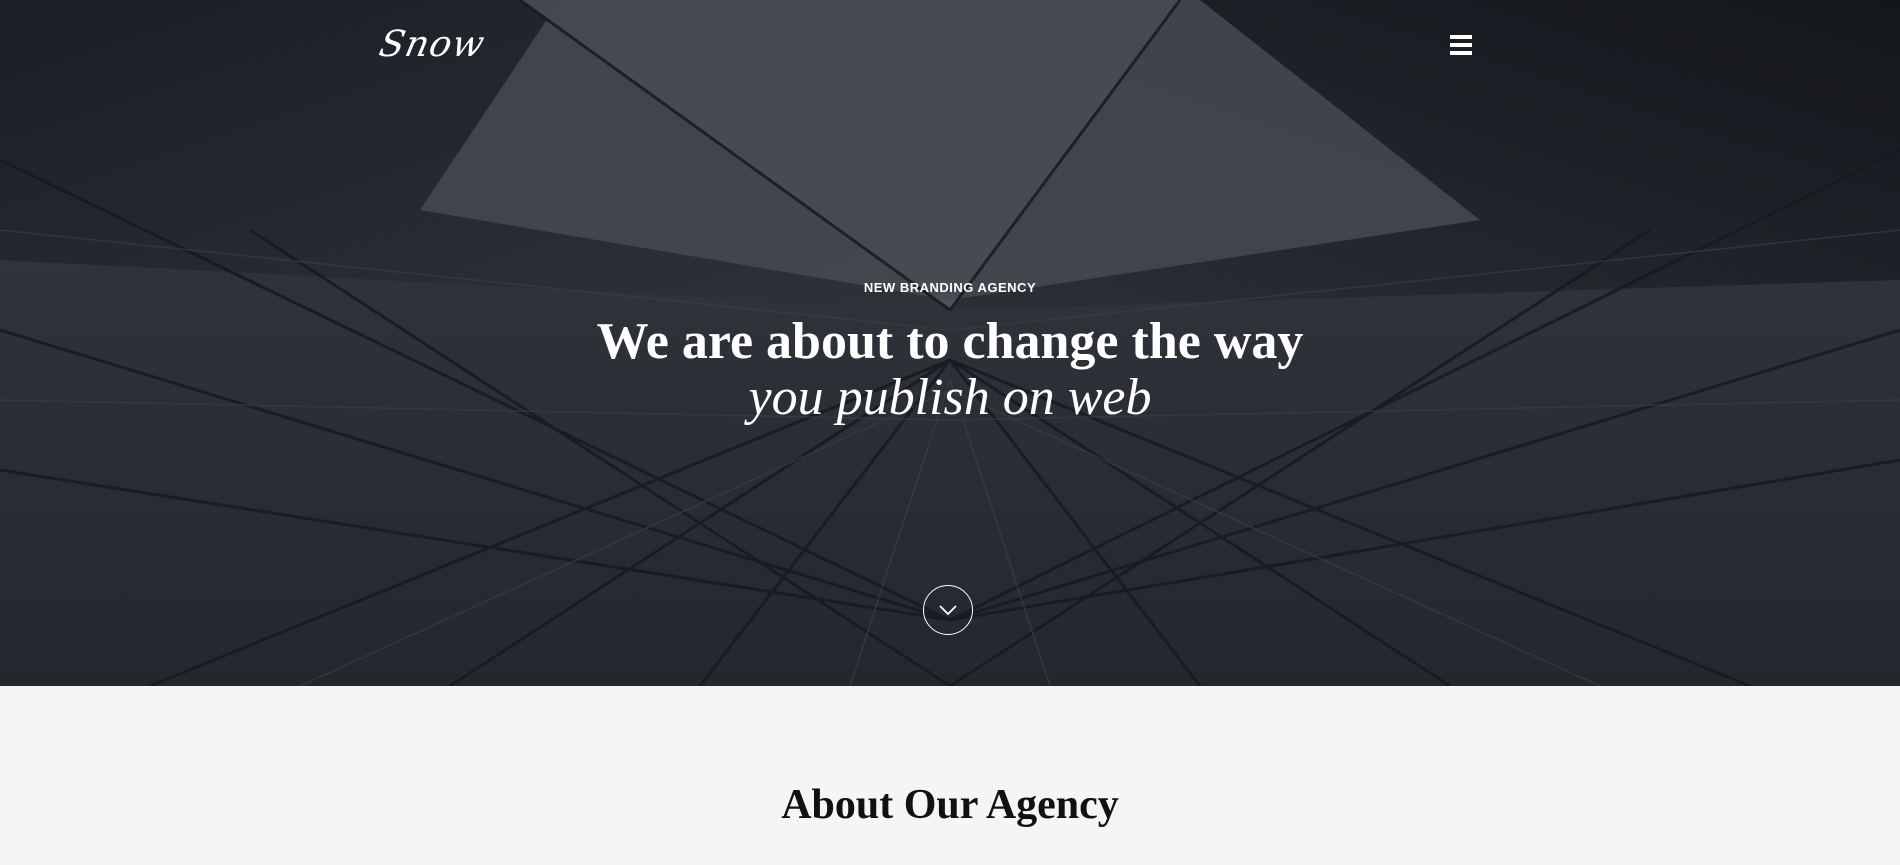  I want to click on hero-headline-italic: you publish on web, so click(950, 397).